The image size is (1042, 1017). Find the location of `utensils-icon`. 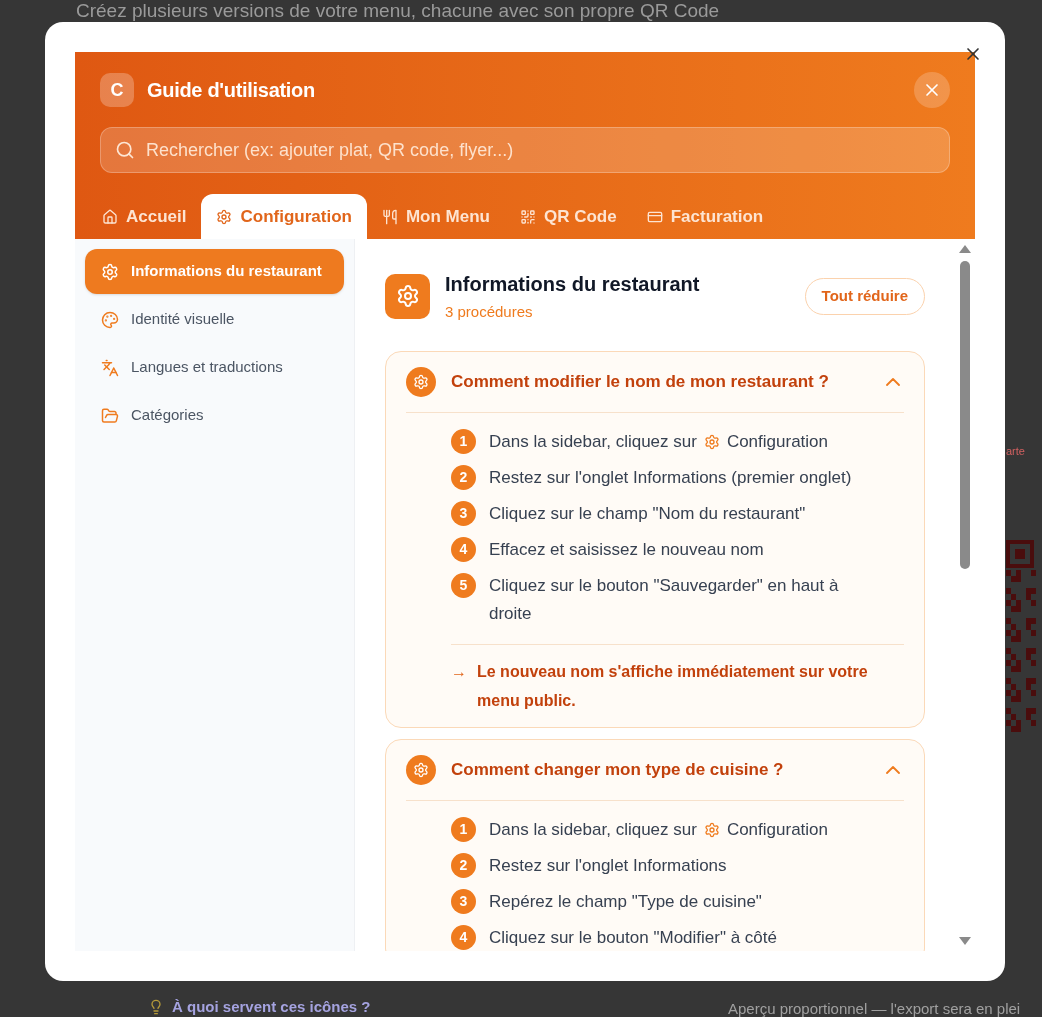

utensils-icon is located at coordinates (389, 216).